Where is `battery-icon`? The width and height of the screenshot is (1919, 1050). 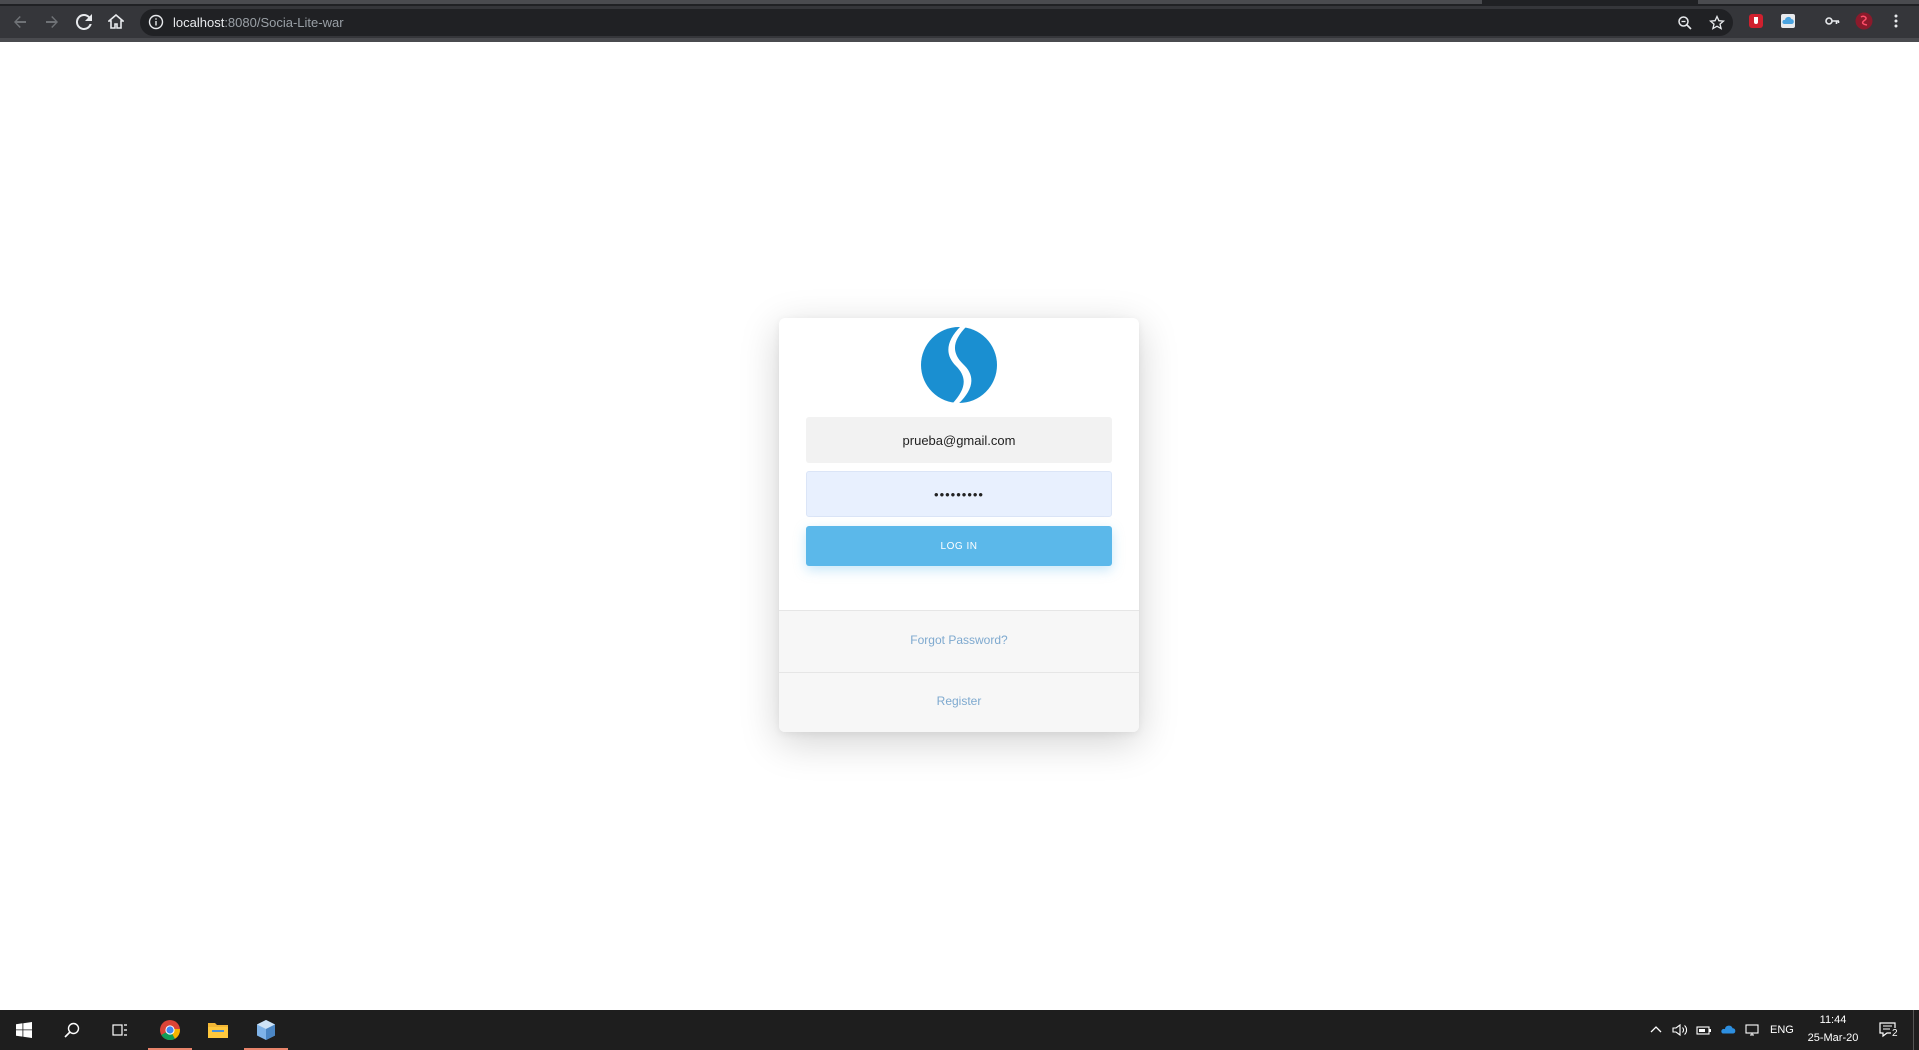 battery-icon is located at coordinates (1704, 1030).